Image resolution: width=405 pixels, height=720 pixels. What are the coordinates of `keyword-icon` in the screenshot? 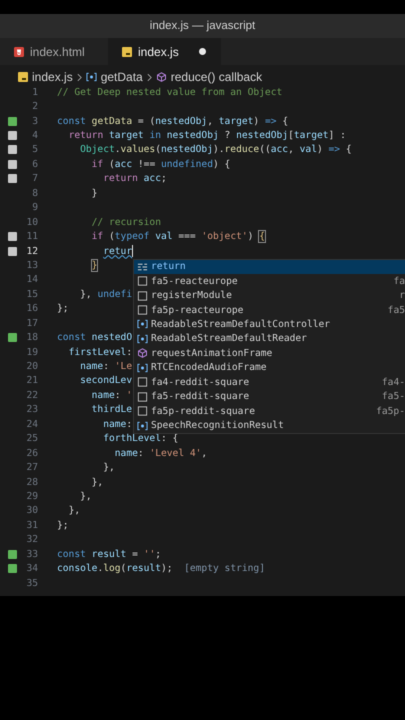 It's located at (142, 267).